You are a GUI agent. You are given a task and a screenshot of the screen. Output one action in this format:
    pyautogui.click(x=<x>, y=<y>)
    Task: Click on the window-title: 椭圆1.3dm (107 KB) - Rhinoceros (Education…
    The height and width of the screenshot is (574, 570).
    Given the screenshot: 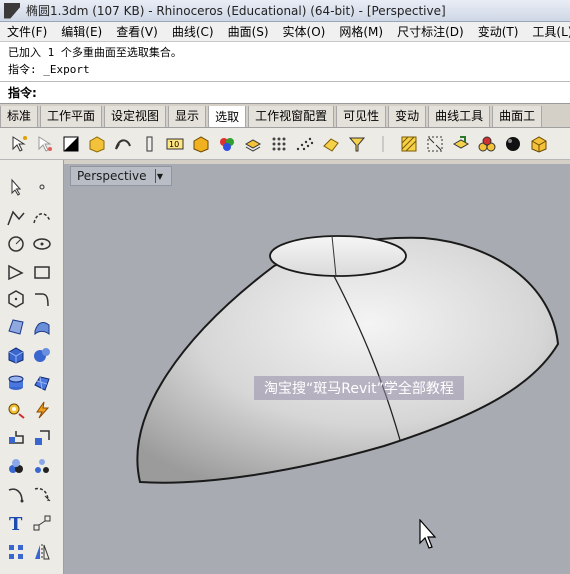 What is the action you would take?
    pyautogui.click(x=236, y=11)
    